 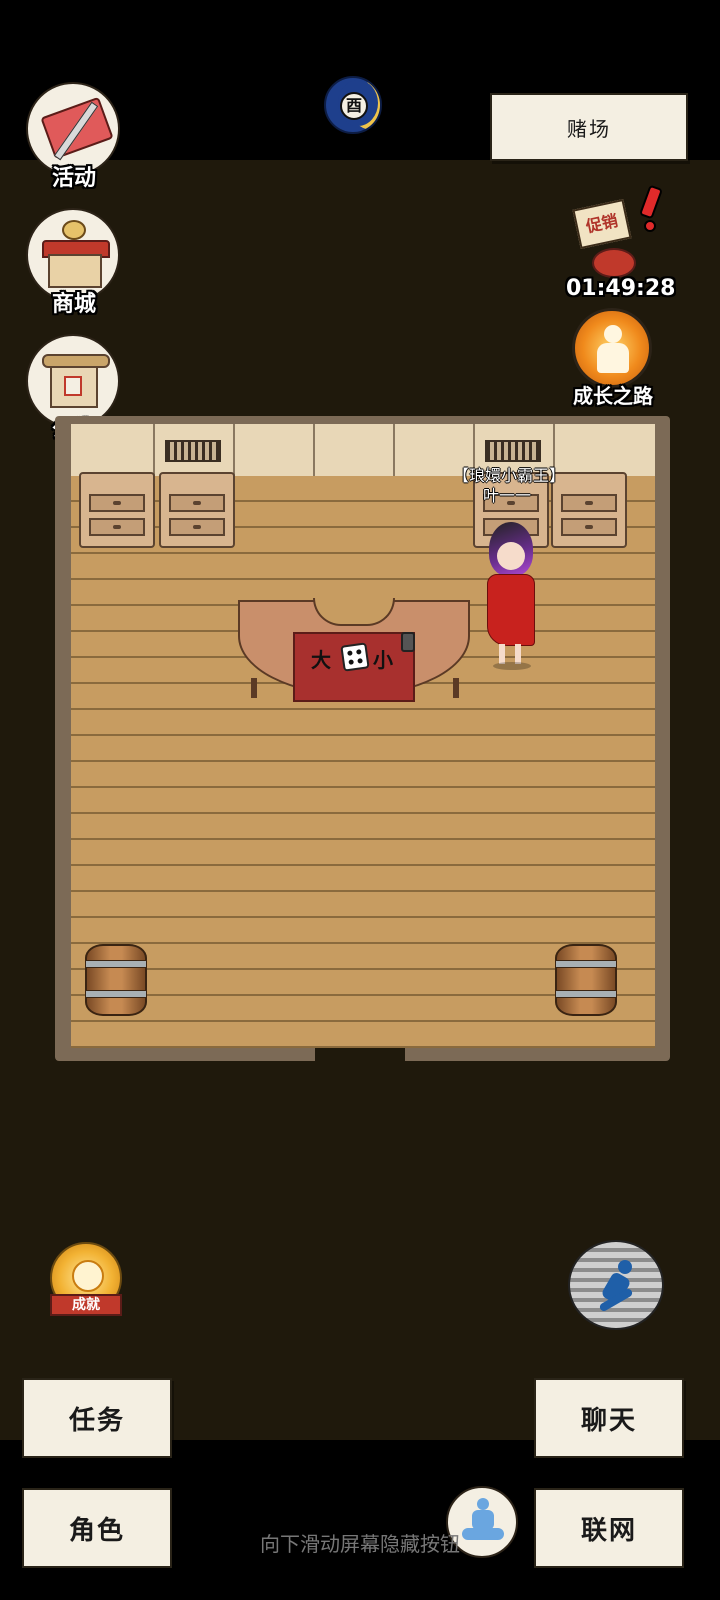 I want to click on chat-button: 聊天, so click(x=609, y=1418).